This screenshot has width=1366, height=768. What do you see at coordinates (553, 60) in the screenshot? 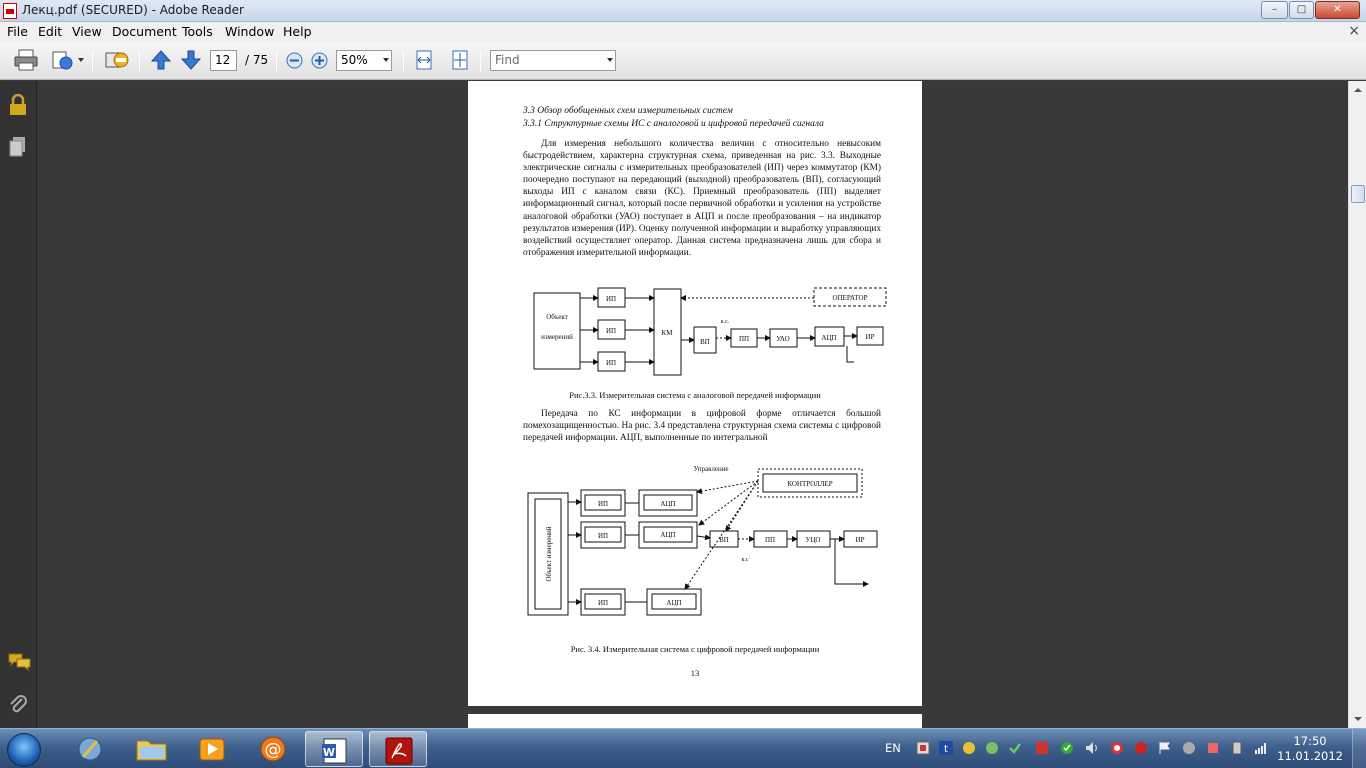
I see `find-input: Find` at bounding box center [553, 60].